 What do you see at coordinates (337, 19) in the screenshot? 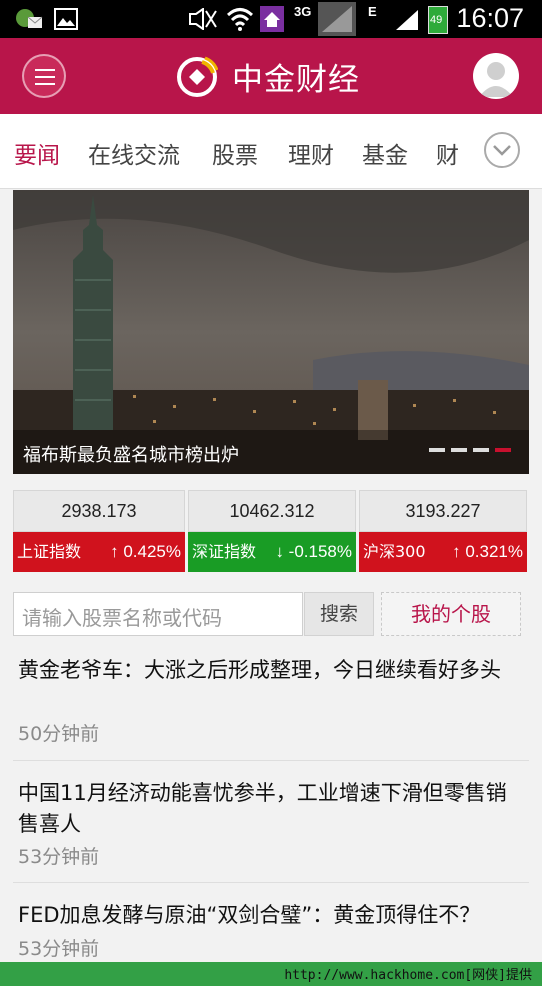
I see `signal-icon` at bounding box center [337, 19].